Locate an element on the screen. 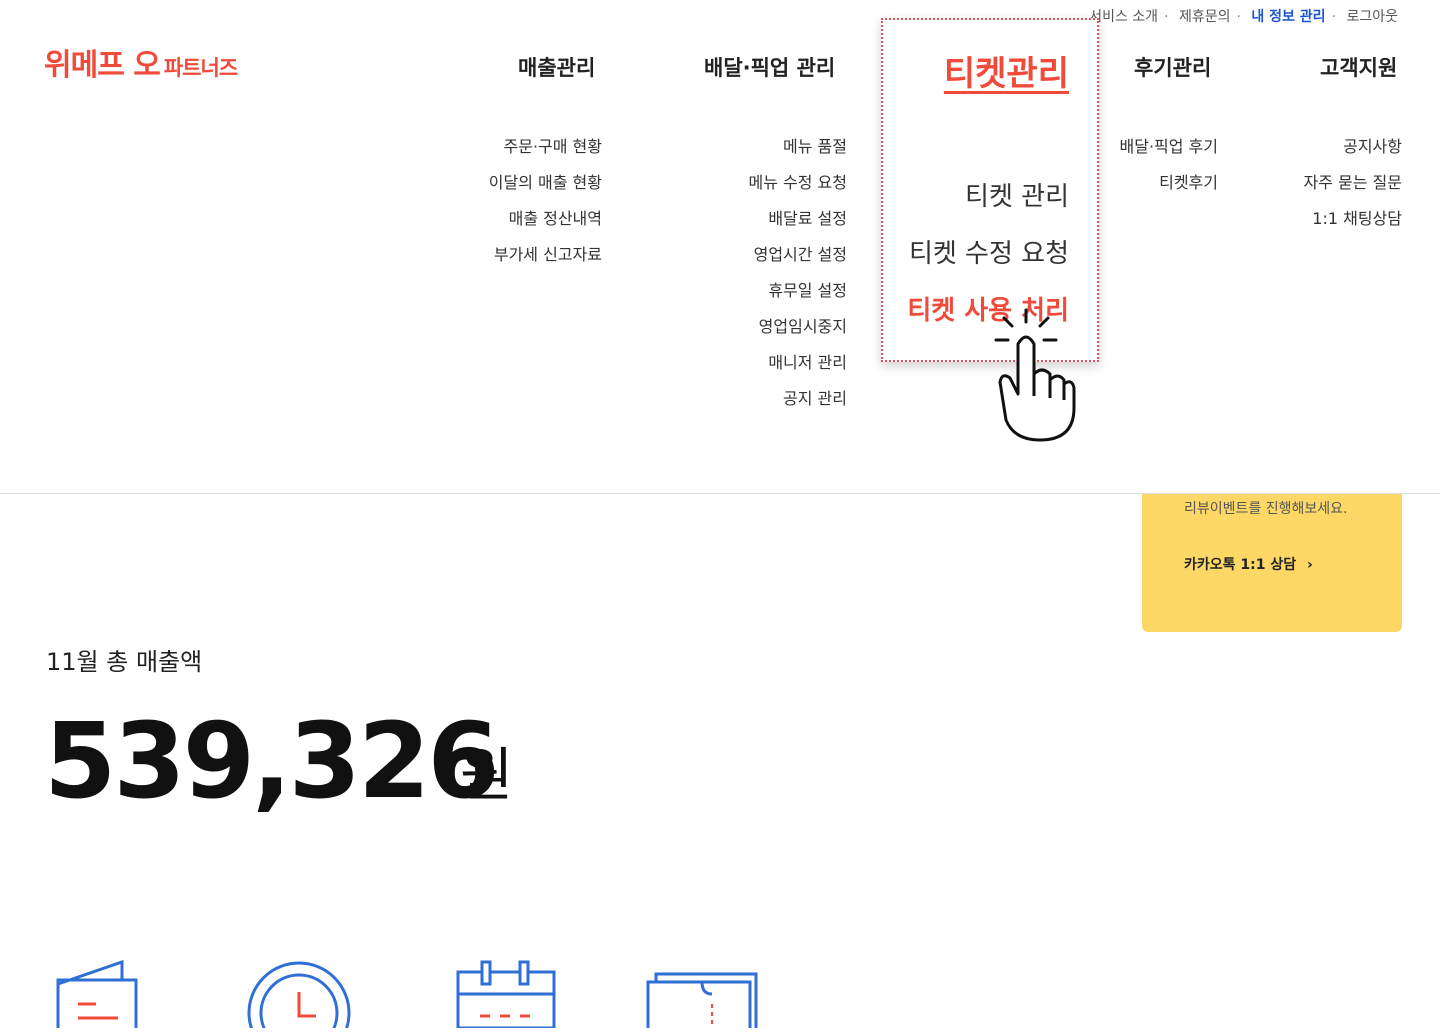 This screenshot has height=1032, width=1440. submenu-item: 1:1 채팅상담 is located at coordinates (1353, 226).